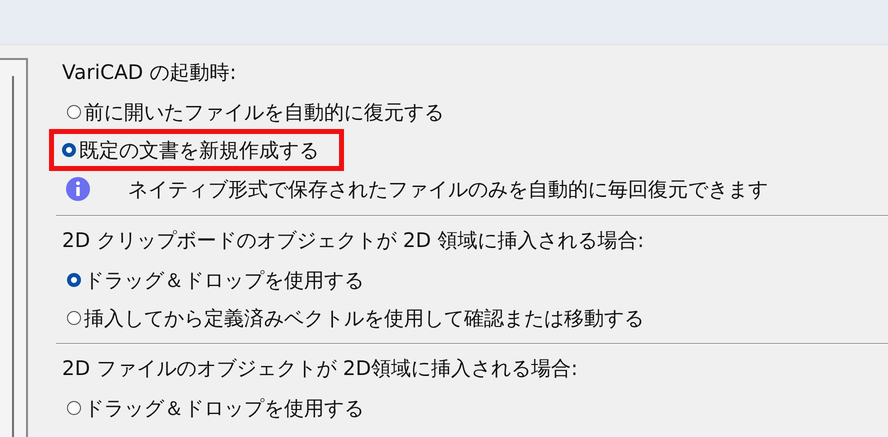 Image resolution: width=888 pixels, height=437 pixels. I want to click on group-heading: 2D ファイルのオブジェクトが 2D領域に挿入される場合:, so click(320, 368).